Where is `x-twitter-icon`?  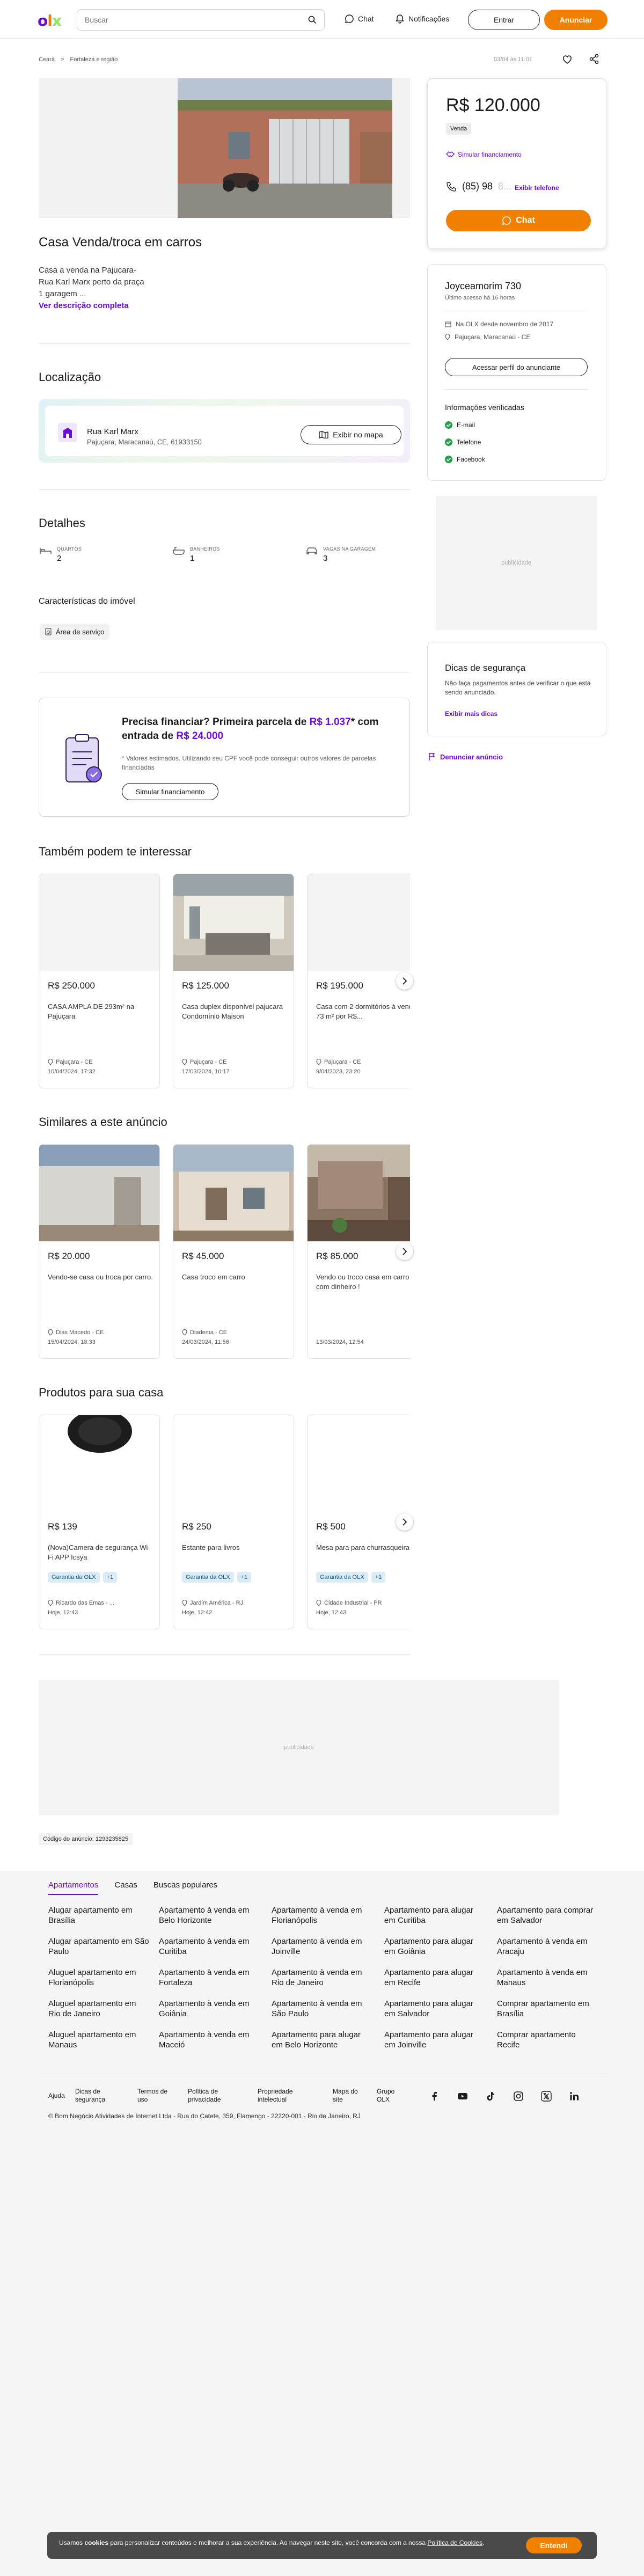
x-twitter-icon is located at coordinates (546, 2096).